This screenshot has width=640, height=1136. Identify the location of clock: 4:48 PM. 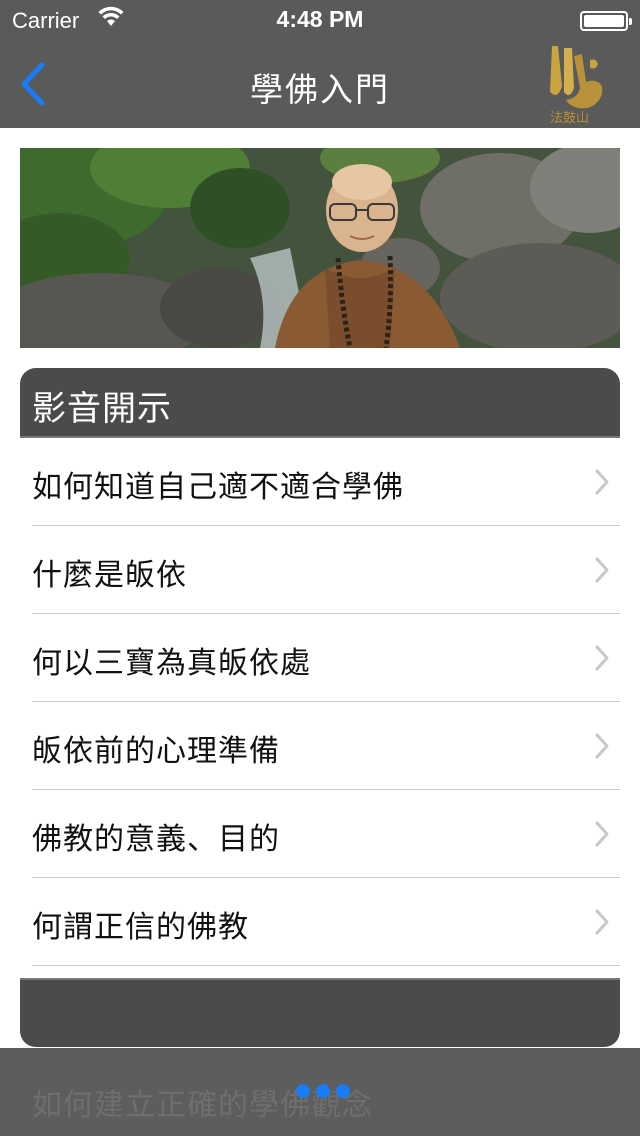
(320, 19).